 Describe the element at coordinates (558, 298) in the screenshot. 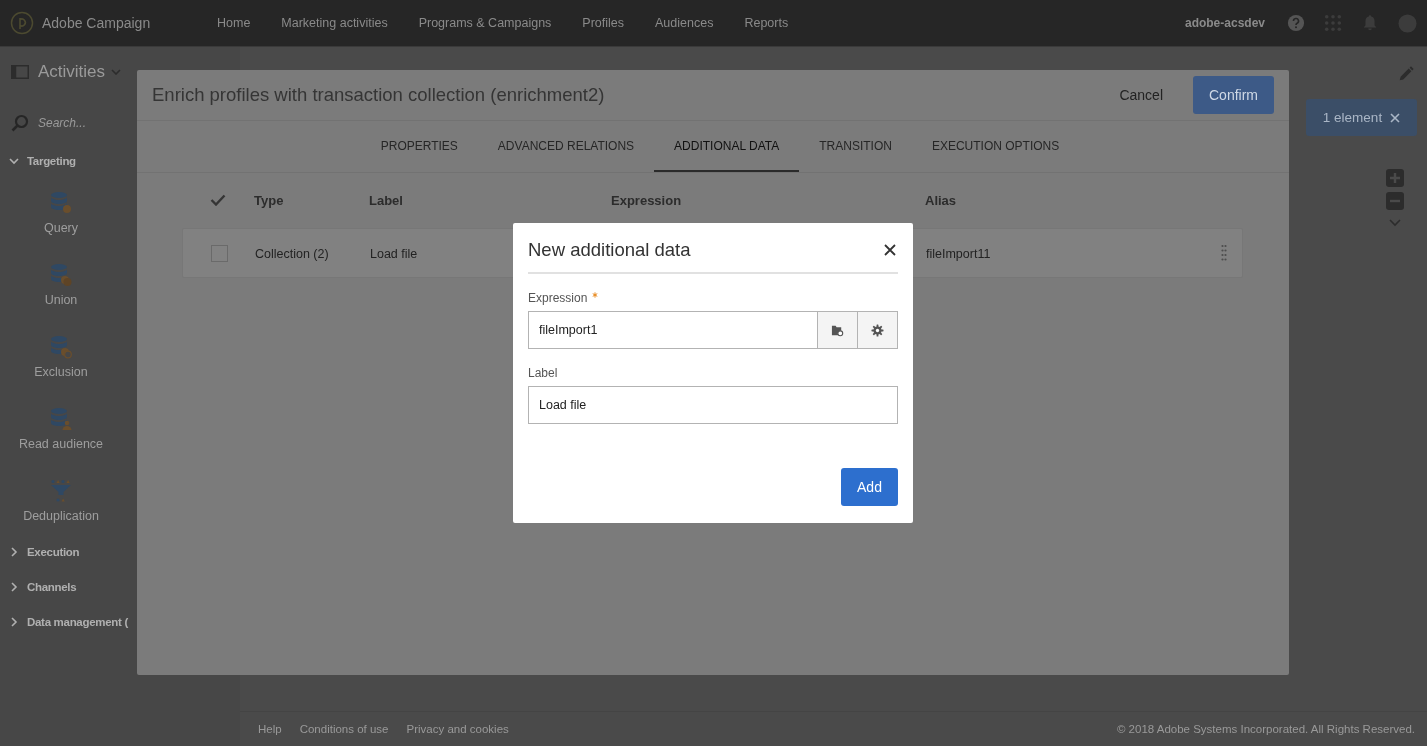

I see `field-label: Expression` at that location.